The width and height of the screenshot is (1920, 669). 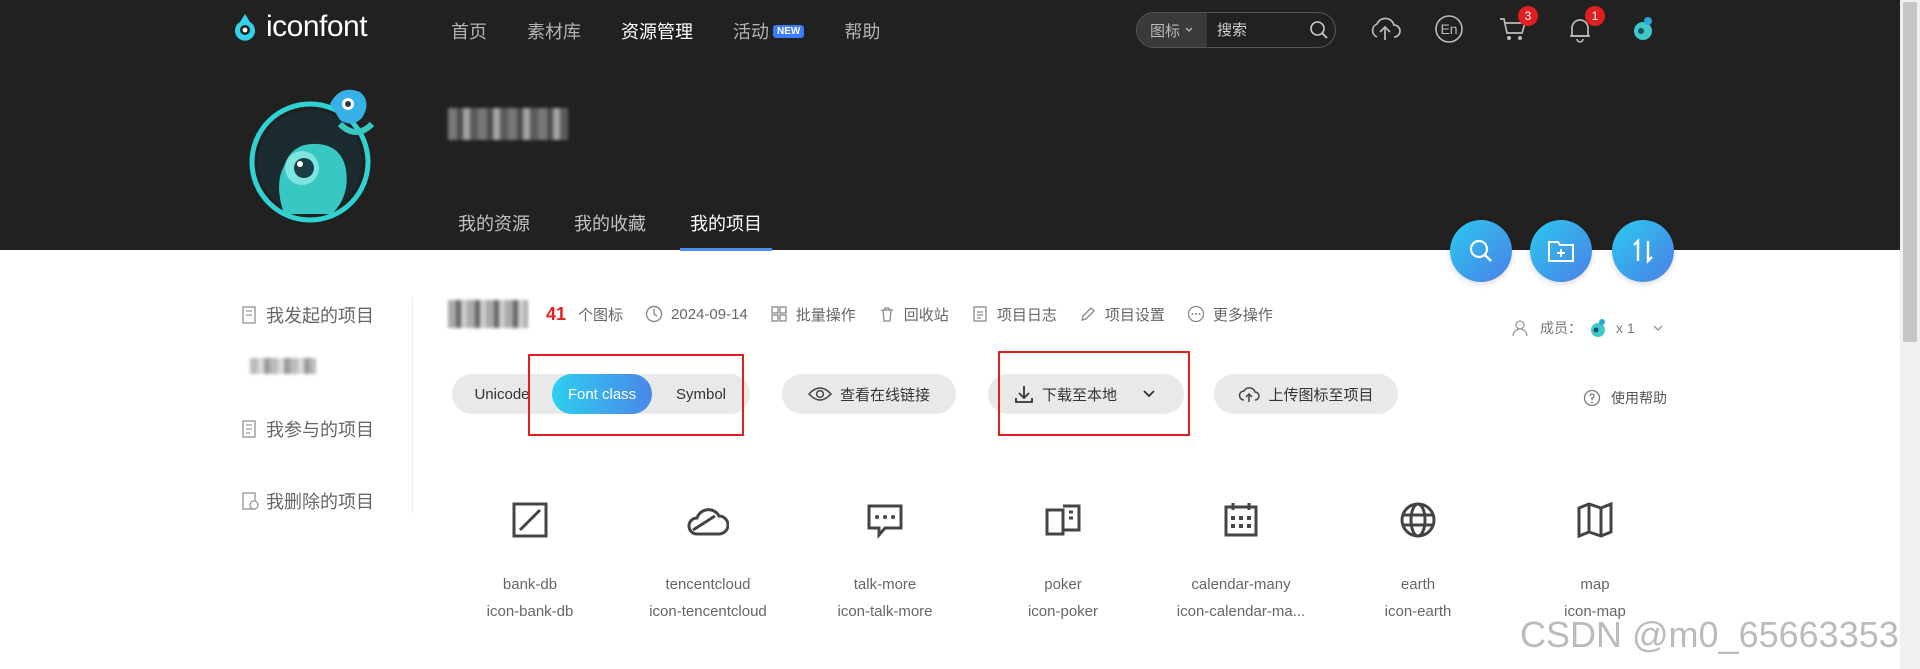 What do you see at coordinates (1449, 29) in the screenshot?
I see `language-switch: En` at bounding box center [1449, 29].